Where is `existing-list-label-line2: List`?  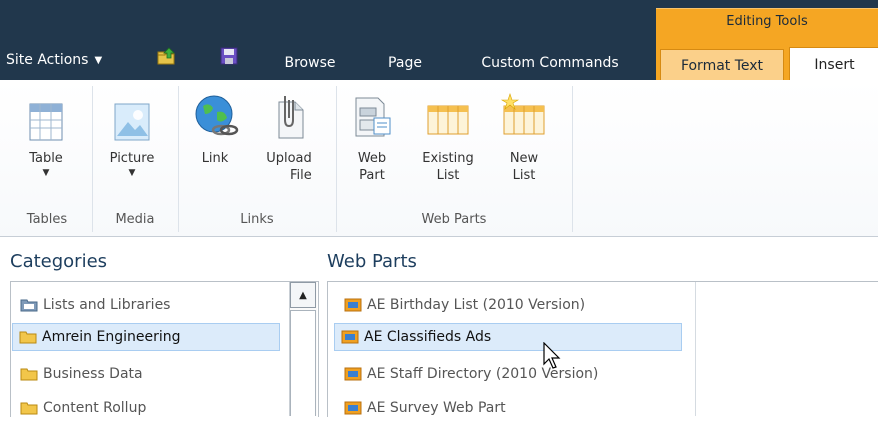
existing-list-label-line2: List is located at coordinates (448, 175).